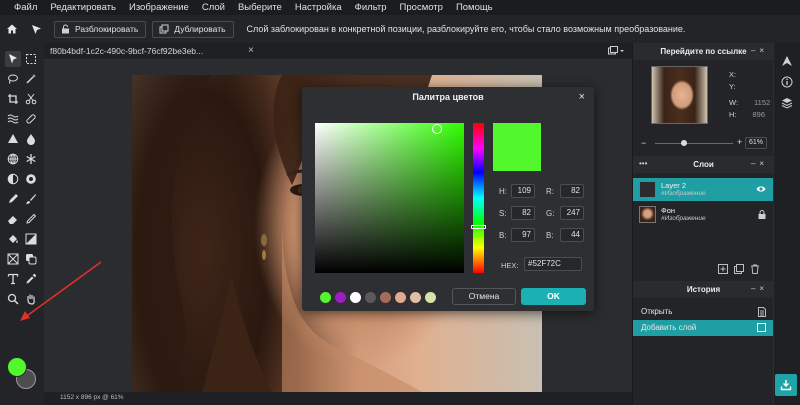 This screenshot has height=405, width=800. I want to click on status-bar: 1152 x 896 px @ 61%, so click(338, 398).